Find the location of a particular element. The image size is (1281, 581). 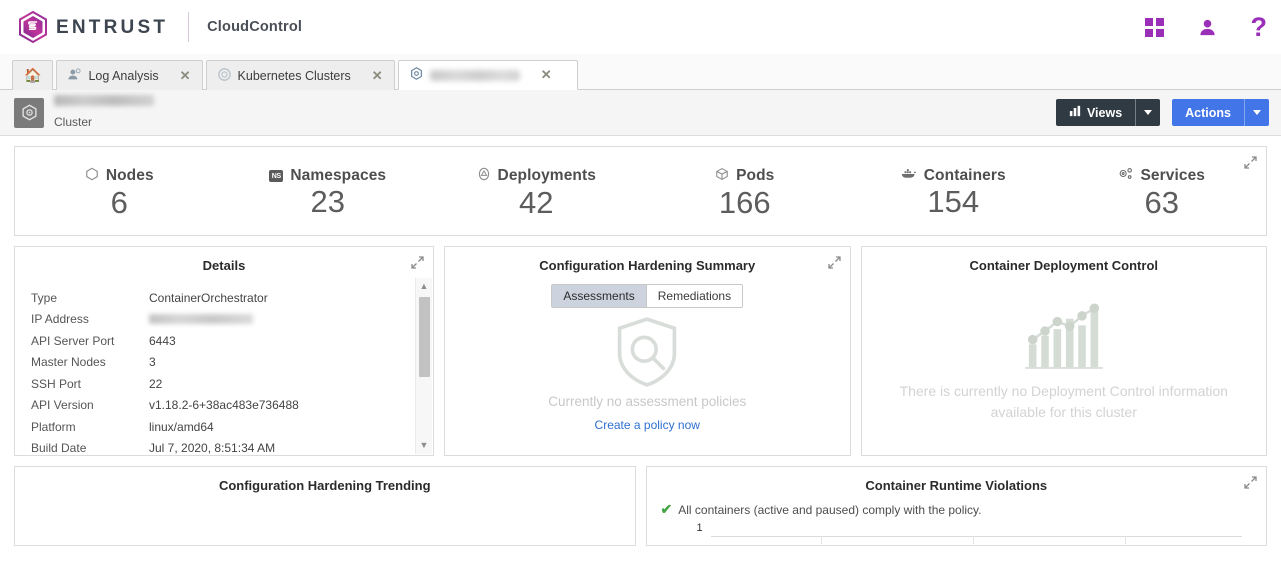

hexagon-icon is located at coordinates (92, 176).